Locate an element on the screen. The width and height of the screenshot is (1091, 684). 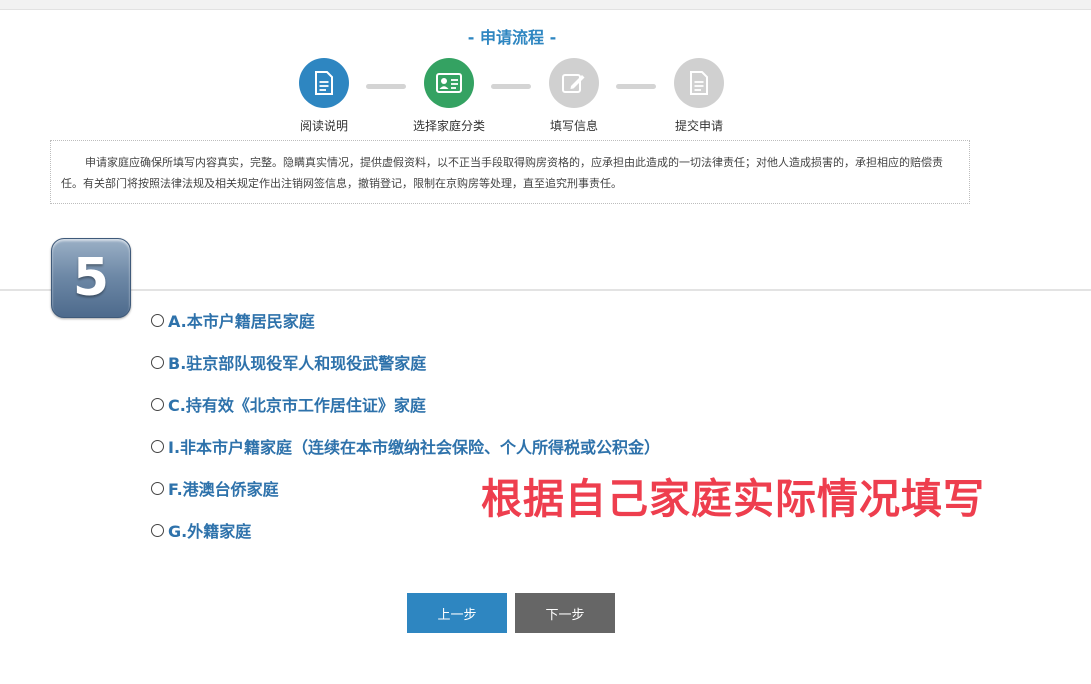
option-work-residence-permit: C.持有效《北京市工作居住证》家庭 is located at coordinates (288, 404).